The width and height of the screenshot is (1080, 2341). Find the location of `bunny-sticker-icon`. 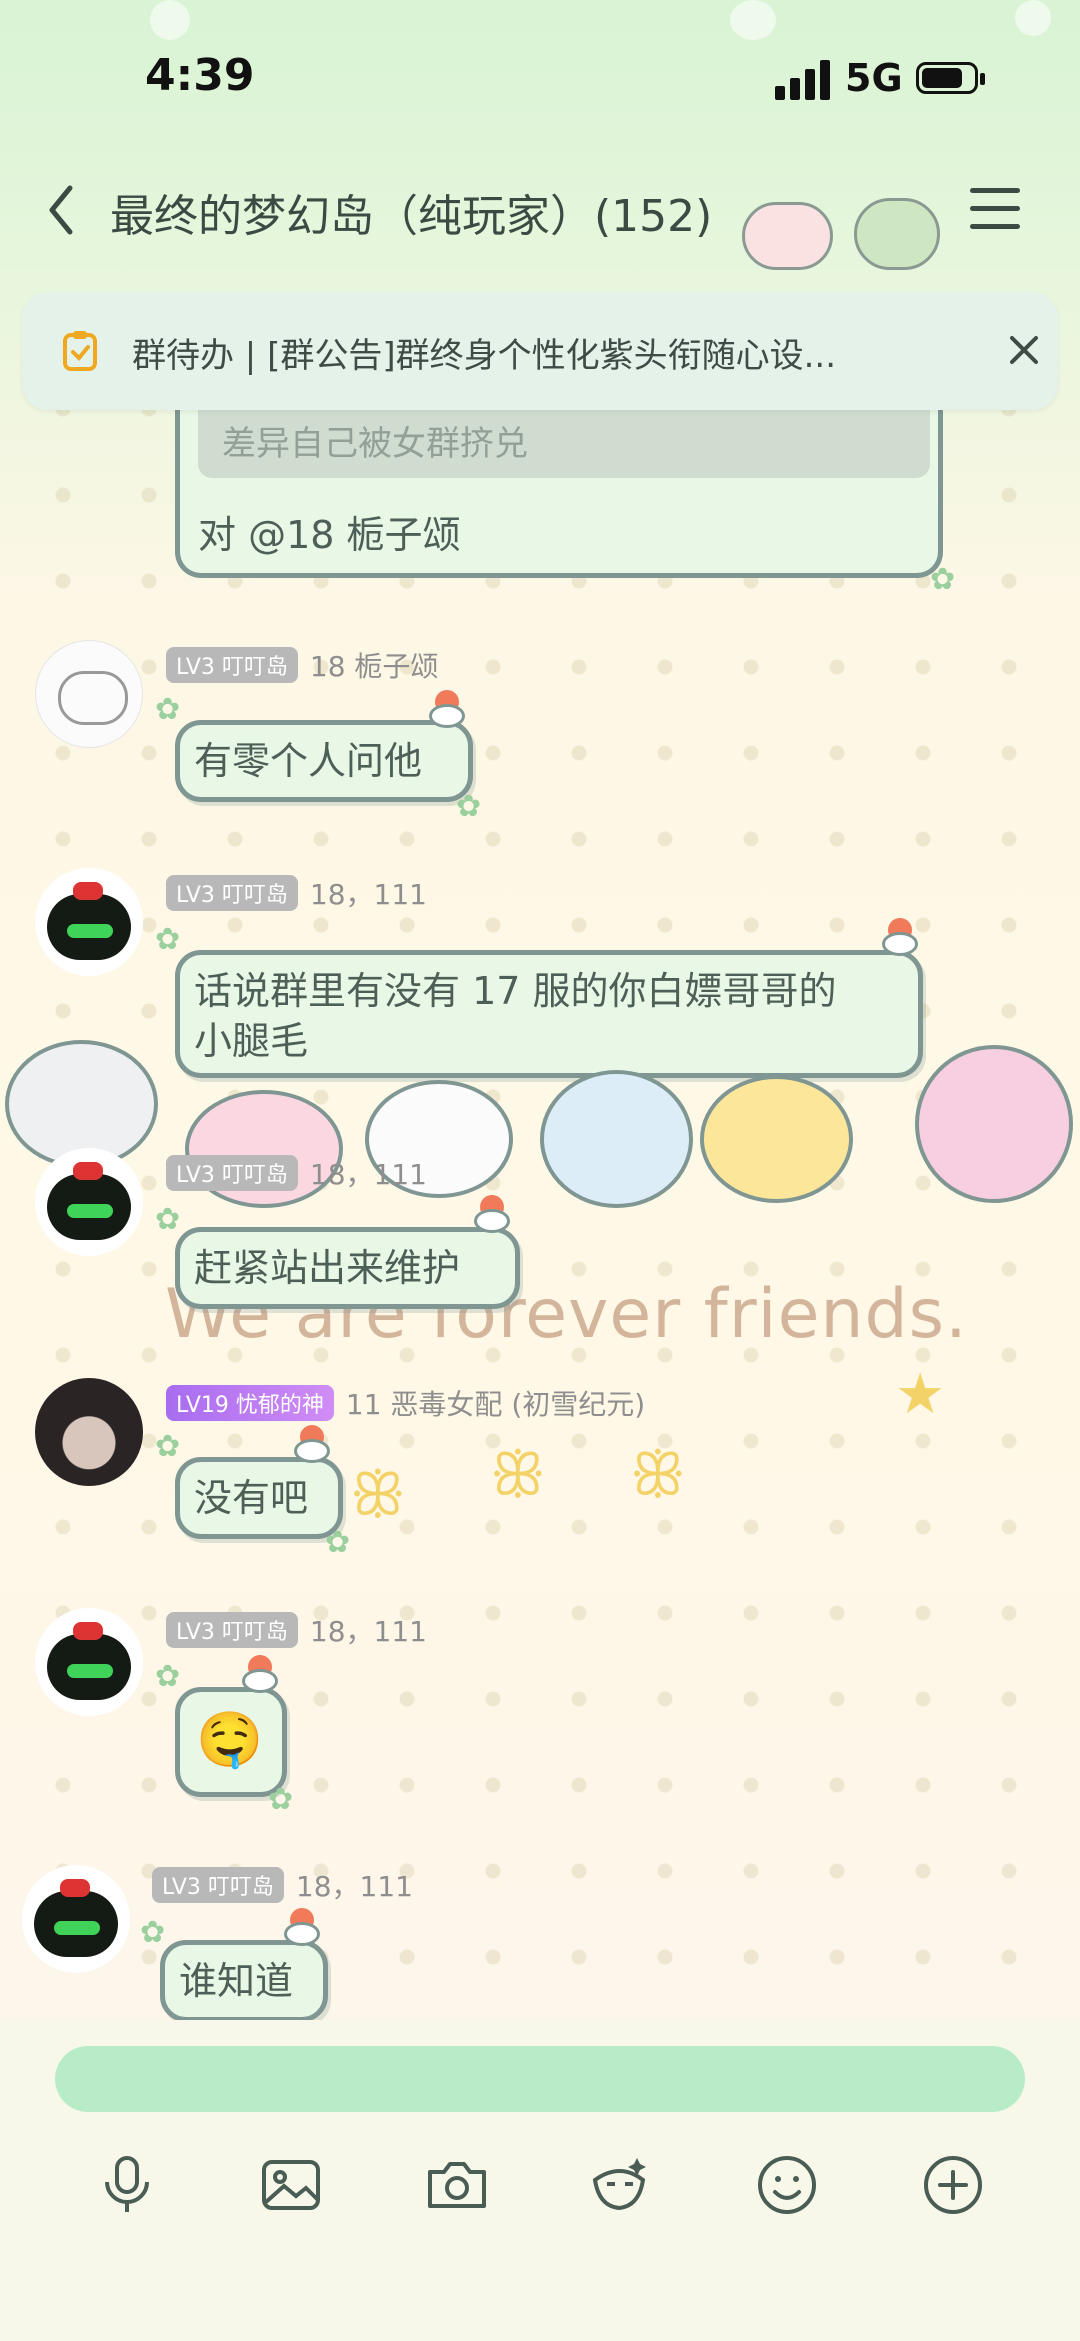

bunny-sticker-icon is located at coordinates (994, 1124).